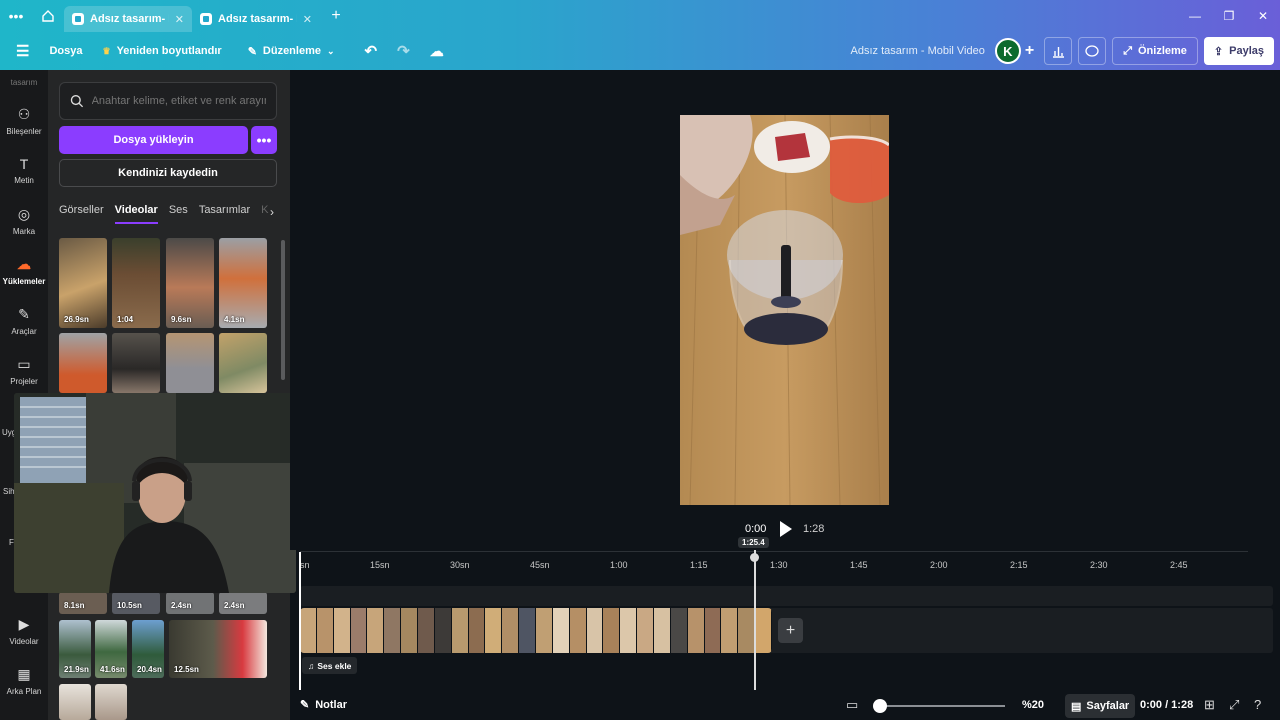 The image size is (1280, 720). I want to click on redo-icon: ↷, so click(403, 51).